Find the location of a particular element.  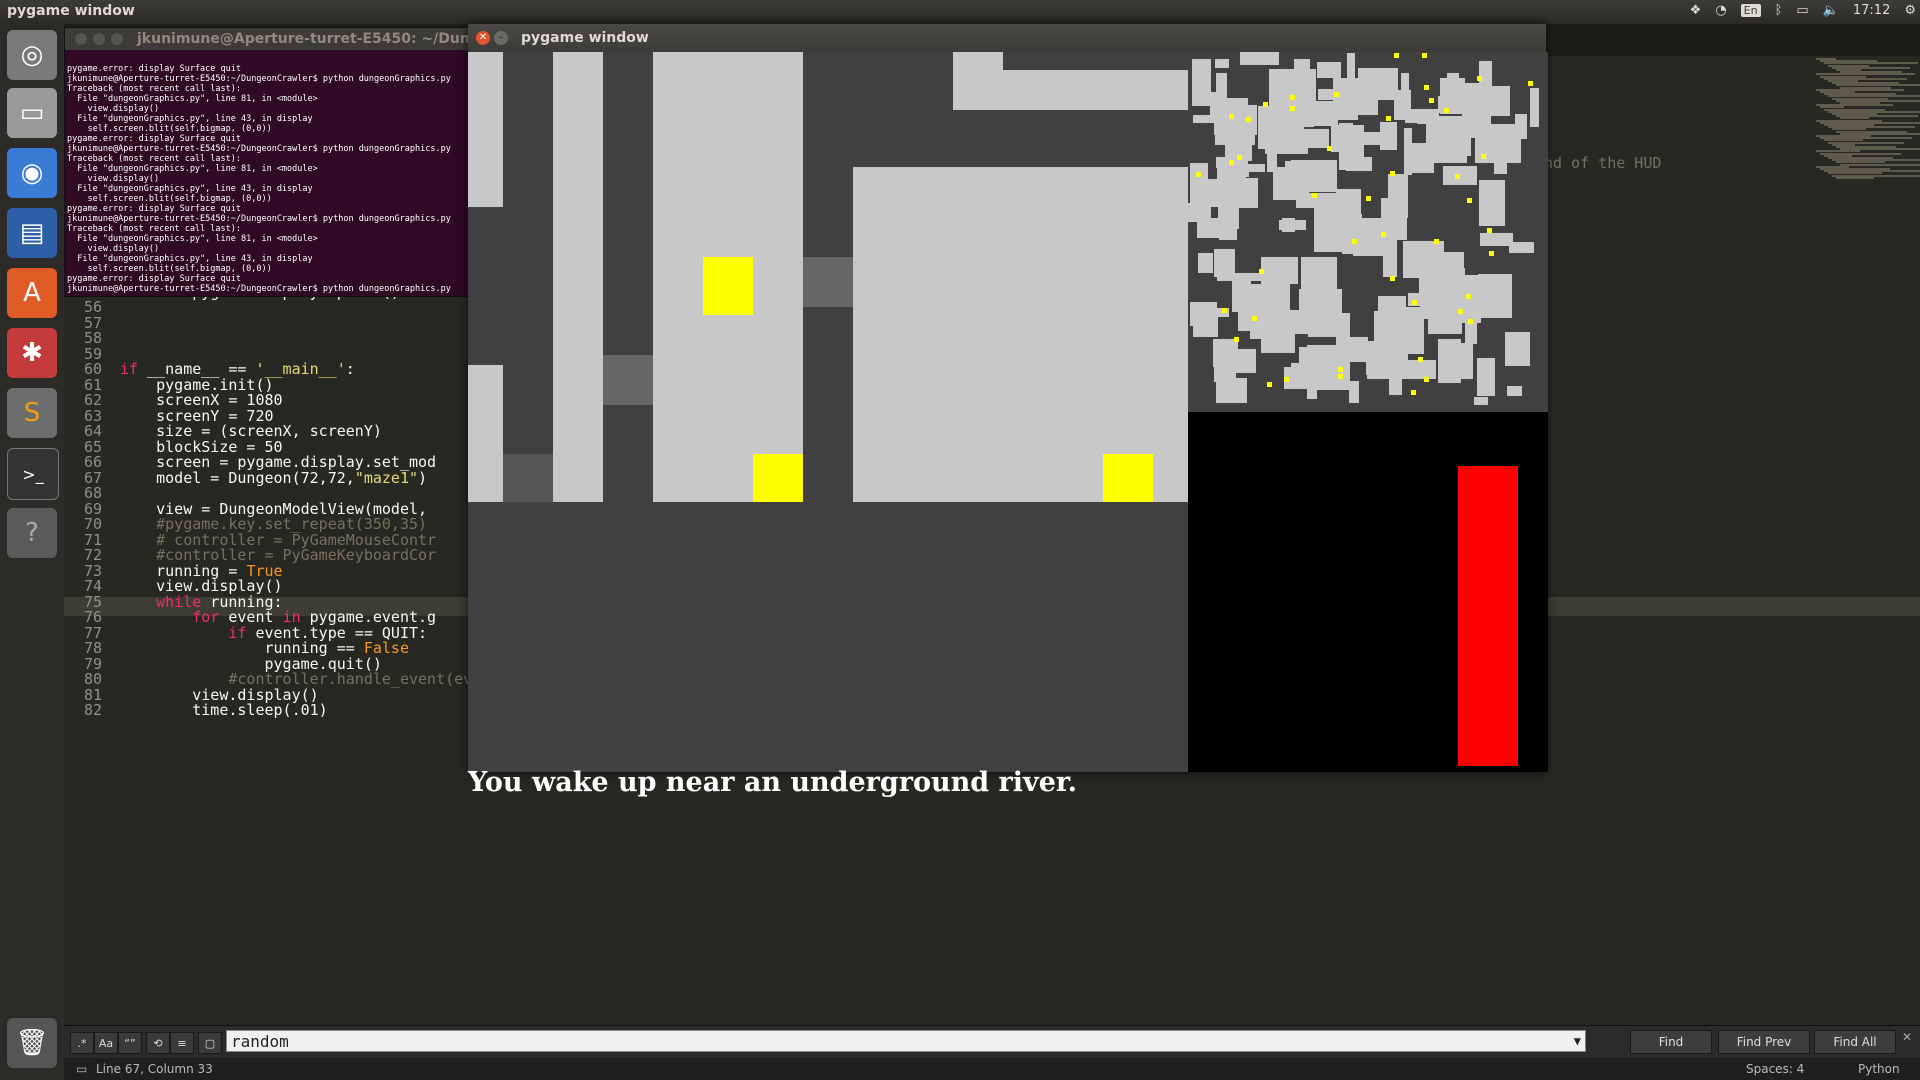

volume-icon: 🔈 is located at coordinates (1831, 10).